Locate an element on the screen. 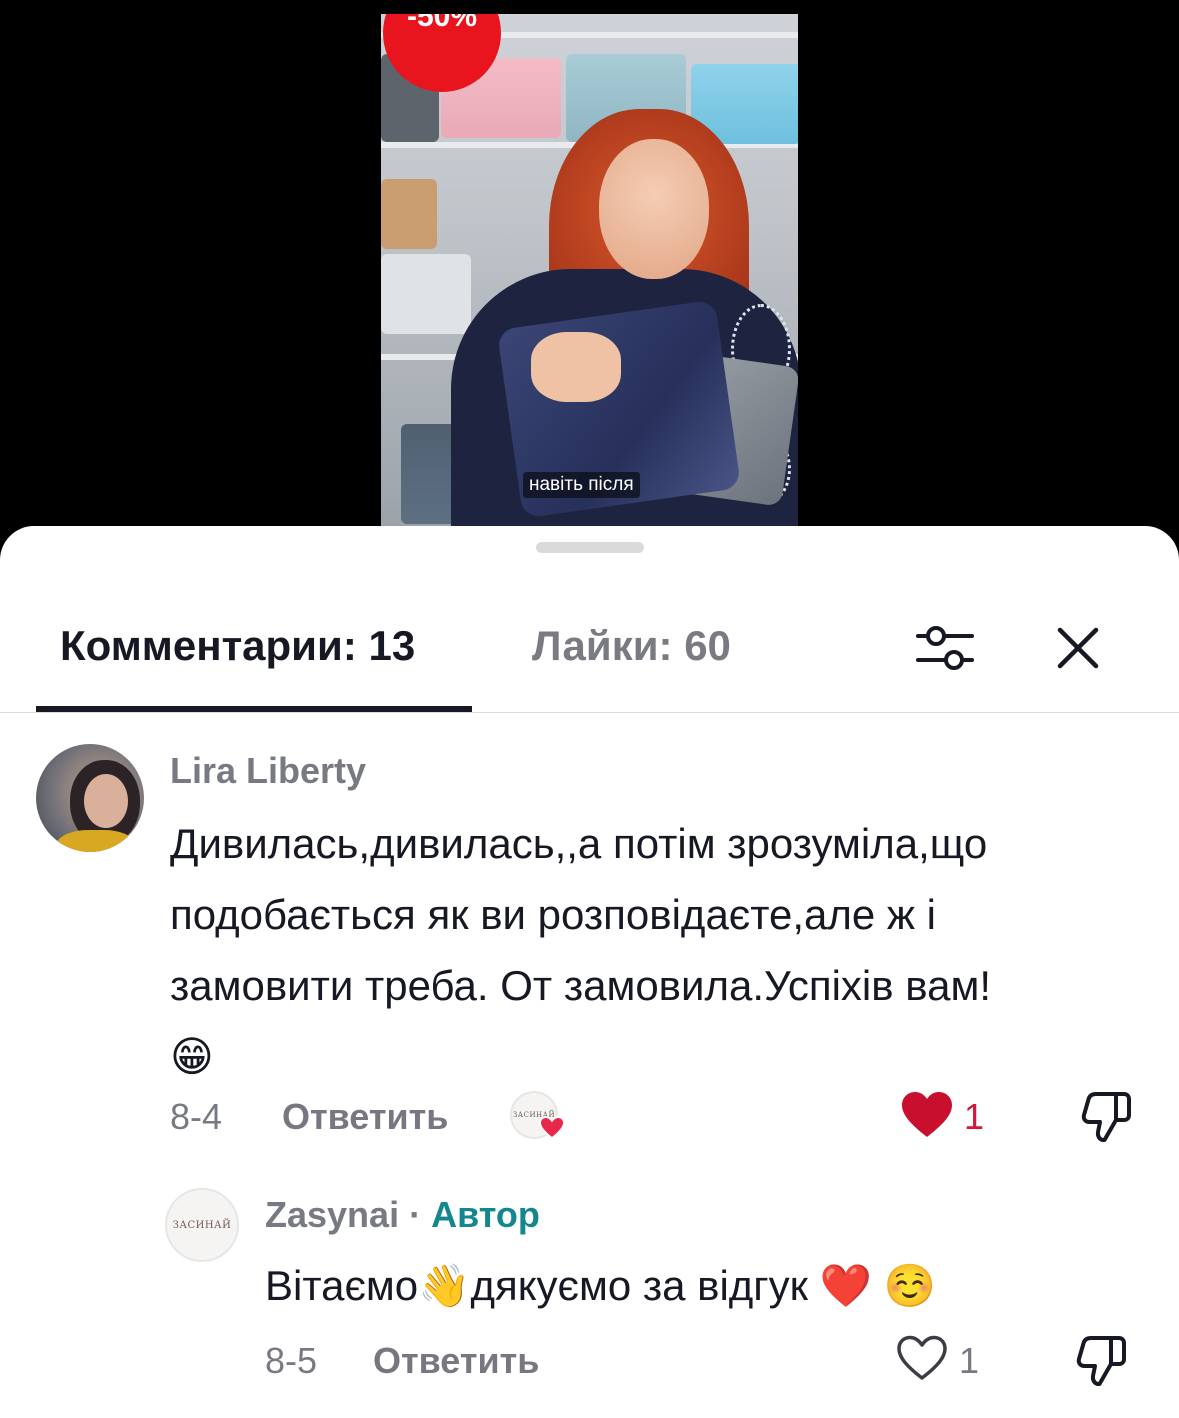  close-button is located at coordinates (1078, 648).